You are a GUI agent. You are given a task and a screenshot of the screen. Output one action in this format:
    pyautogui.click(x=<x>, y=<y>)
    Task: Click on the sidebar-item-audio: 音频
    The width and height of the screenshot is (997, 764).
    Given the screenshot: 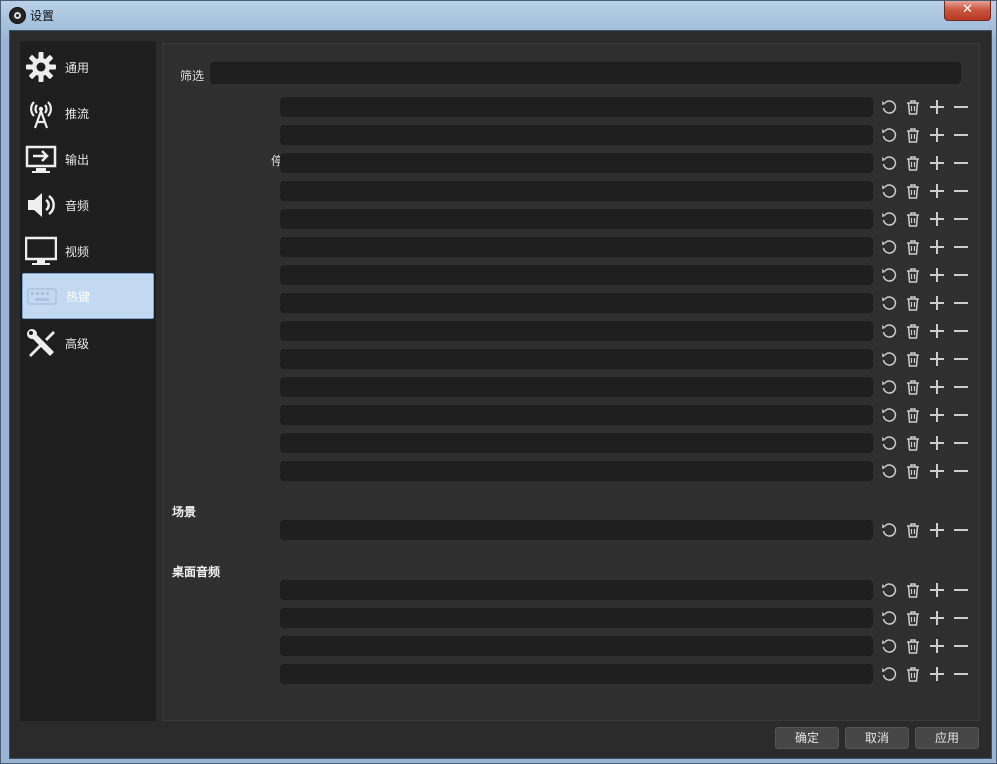 What is the action you would take?
    pyautogui.click(x=87, y=205)
    